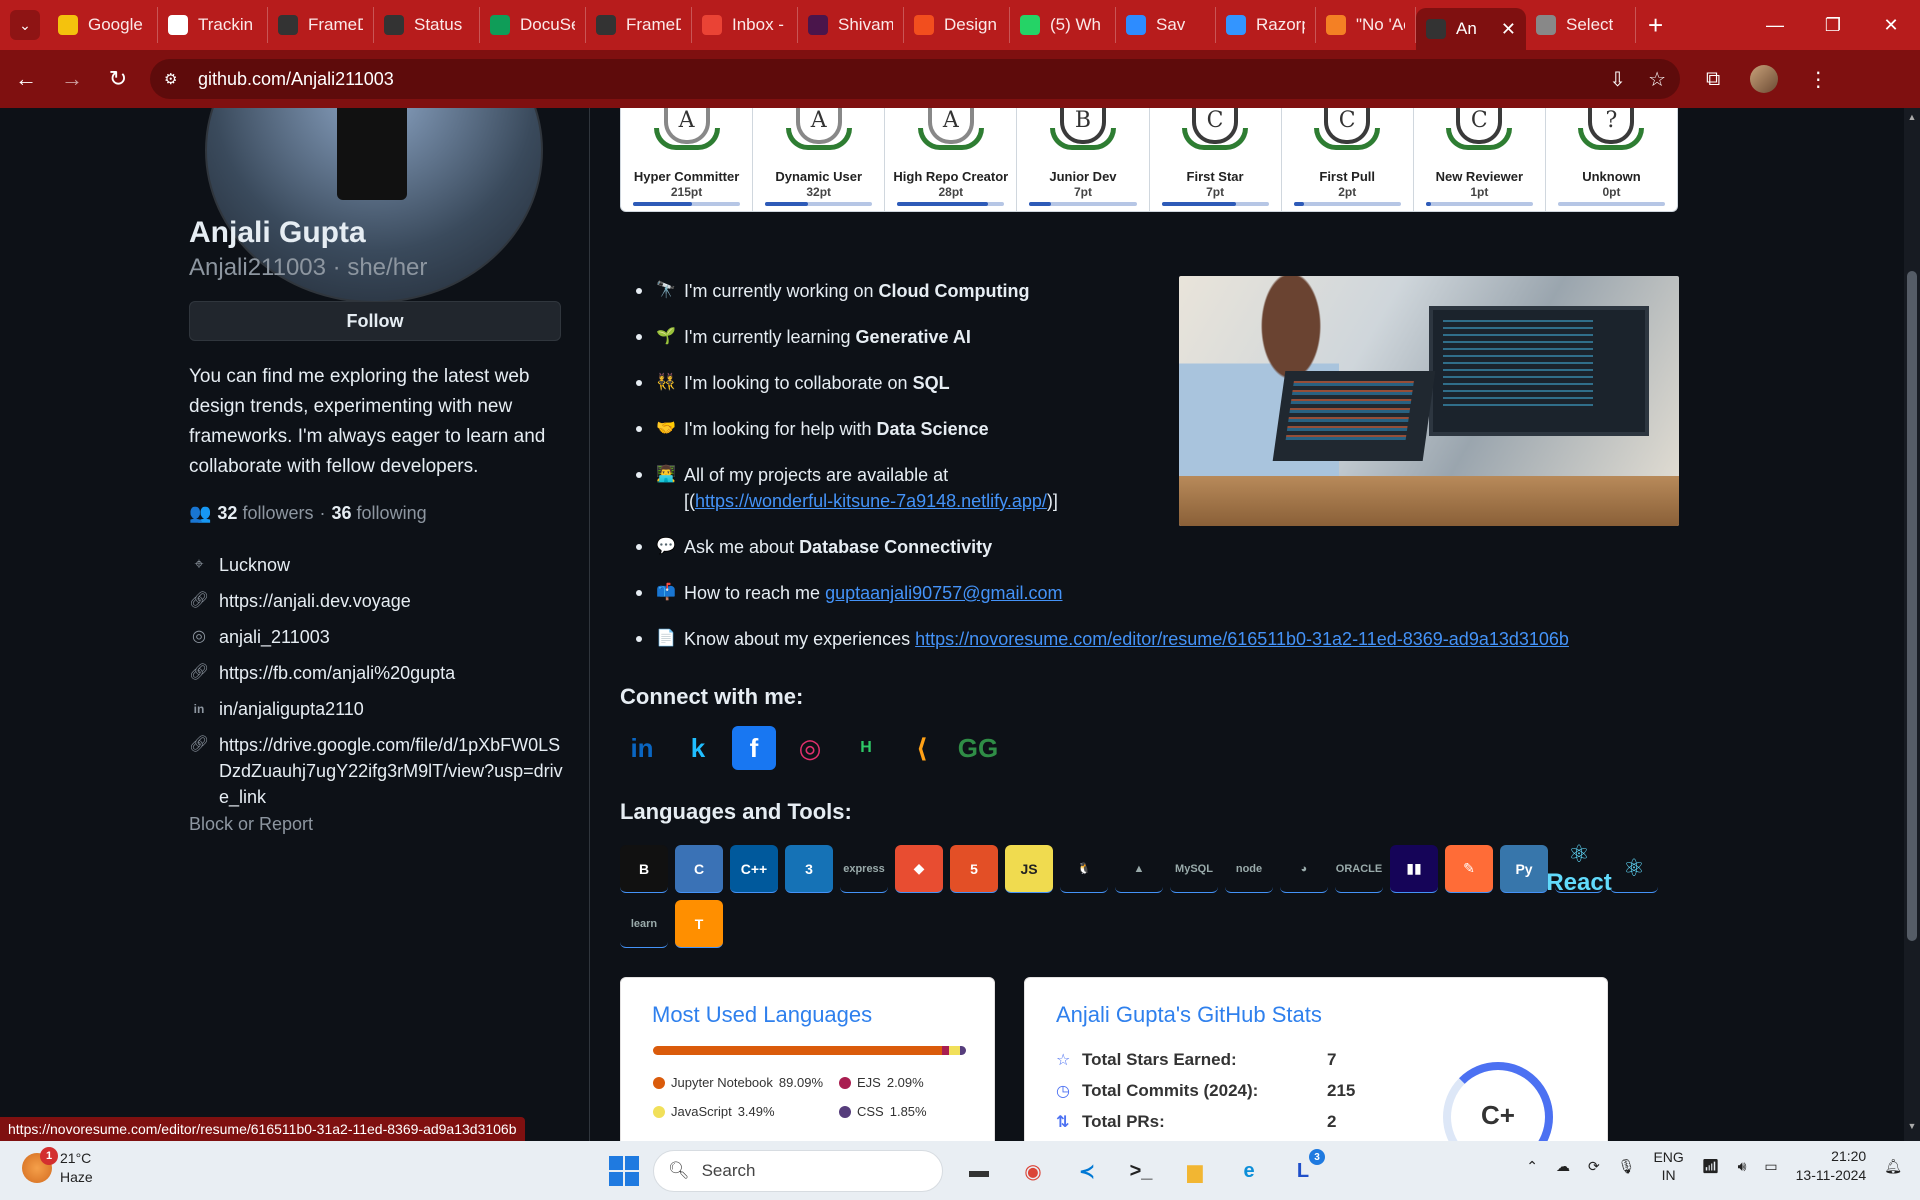 This screenshot has height=1200, width=1920. I want to click on clock: 21:20 13-11-2024, so click(1831, 1166).